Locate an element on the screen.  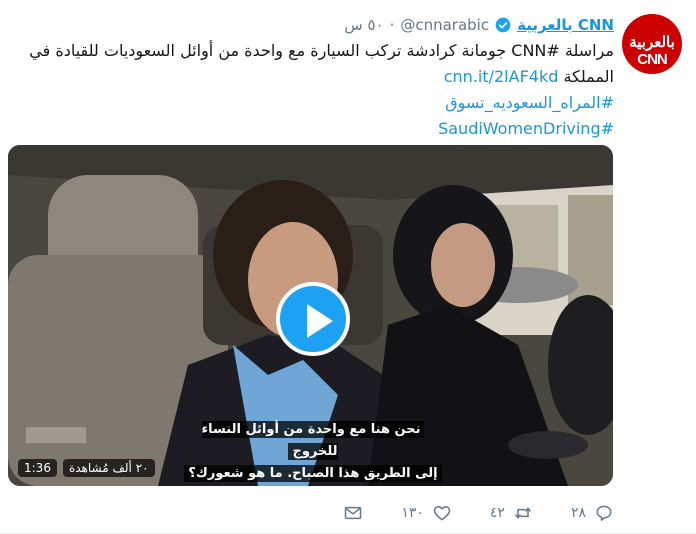
reply-count: ٢٨ is located at coordinates (578, 513).